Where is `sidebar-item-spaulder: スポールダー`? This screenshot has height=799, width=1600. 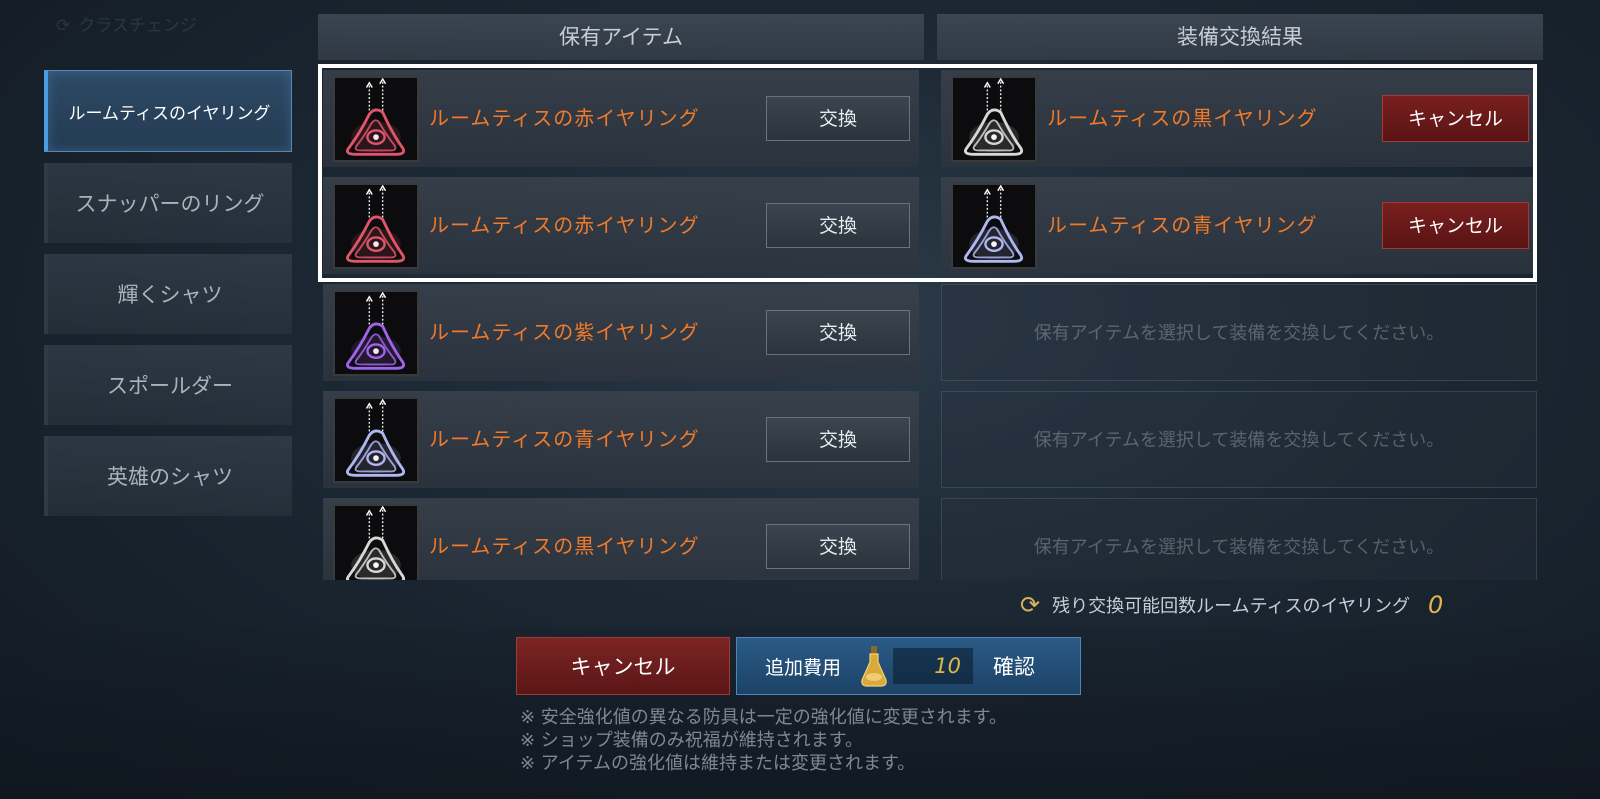
sidebar-item-spaulder: スポールダー is located at coordinates (168, 385).